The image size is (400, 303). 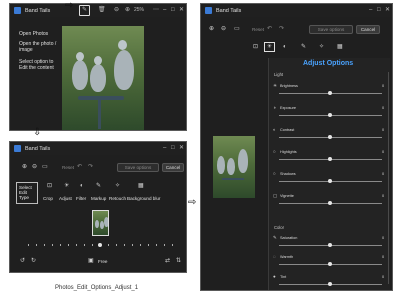 What do you see at coordinates (34, 34) in the screenshot?
I see `instruction-open-photos: Open Photos` at bounding box center [34, 34].